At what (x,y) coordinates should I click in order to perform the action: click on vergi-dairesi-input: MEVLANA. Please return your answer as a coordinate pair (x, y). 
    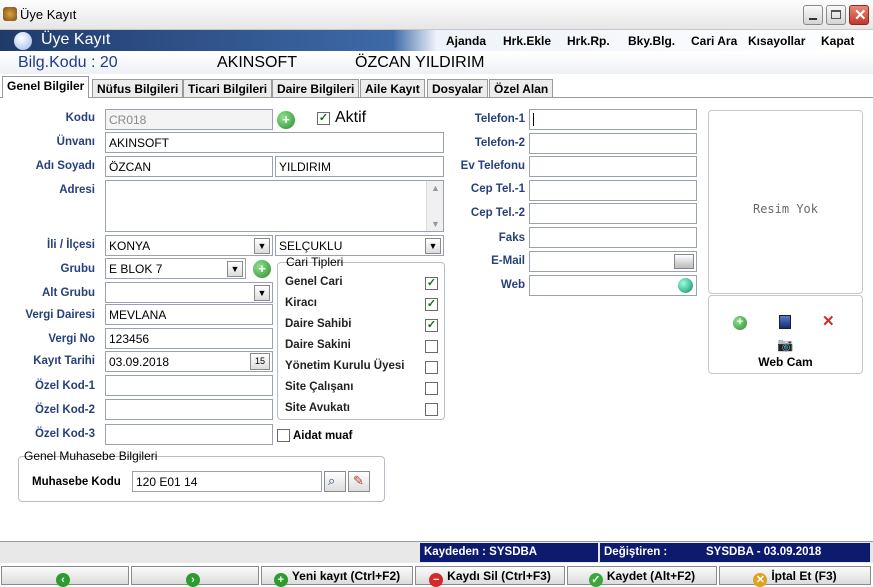
    Looking at the image, I should click on (189, 314).